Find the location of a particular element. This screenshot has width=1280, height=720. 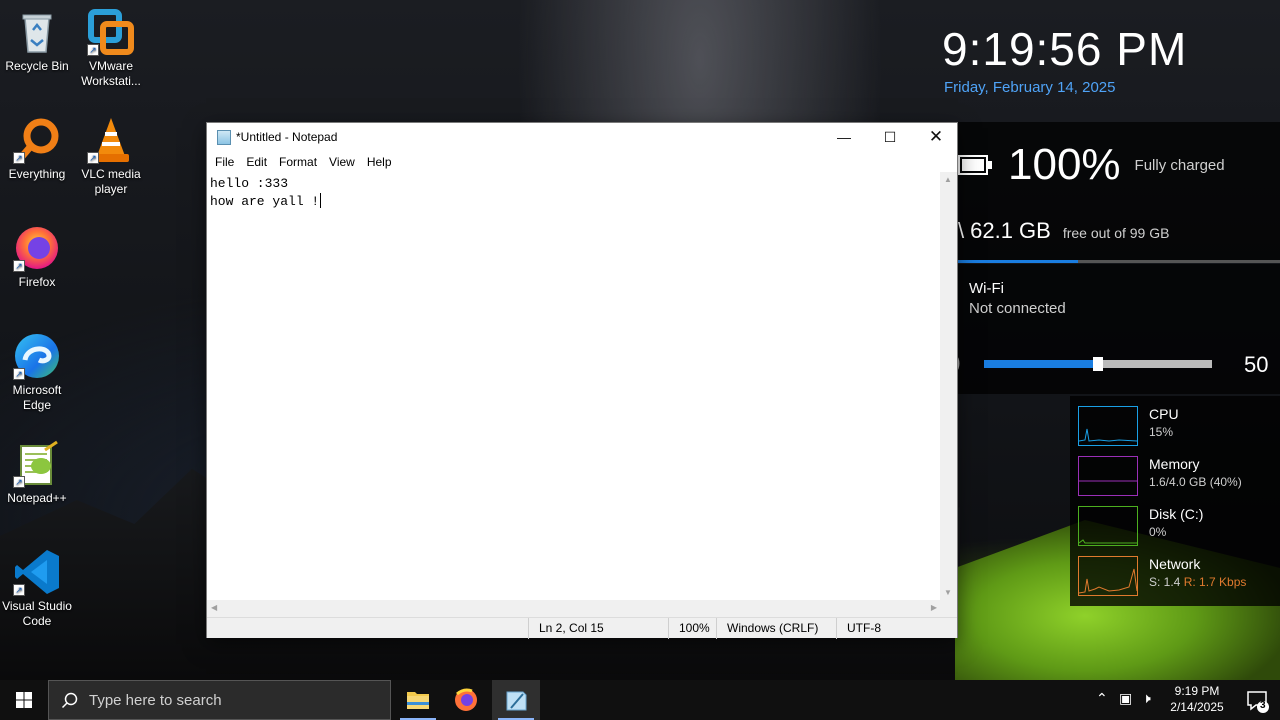

widget-wifi-volume: Wi-Fi Not connected ) 50 is located at coordinates (1100, 329).